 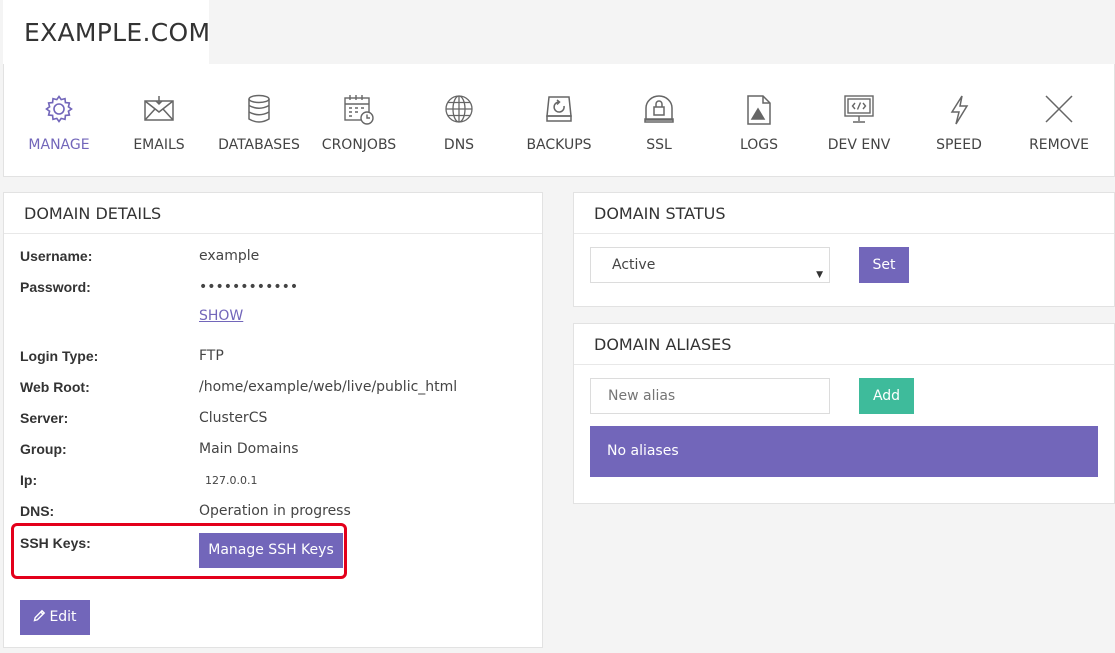 What do you see at coordinates (37, 511) in the screenshot?
I see `dns-label: DNS:` at bounding box center [37, 511].